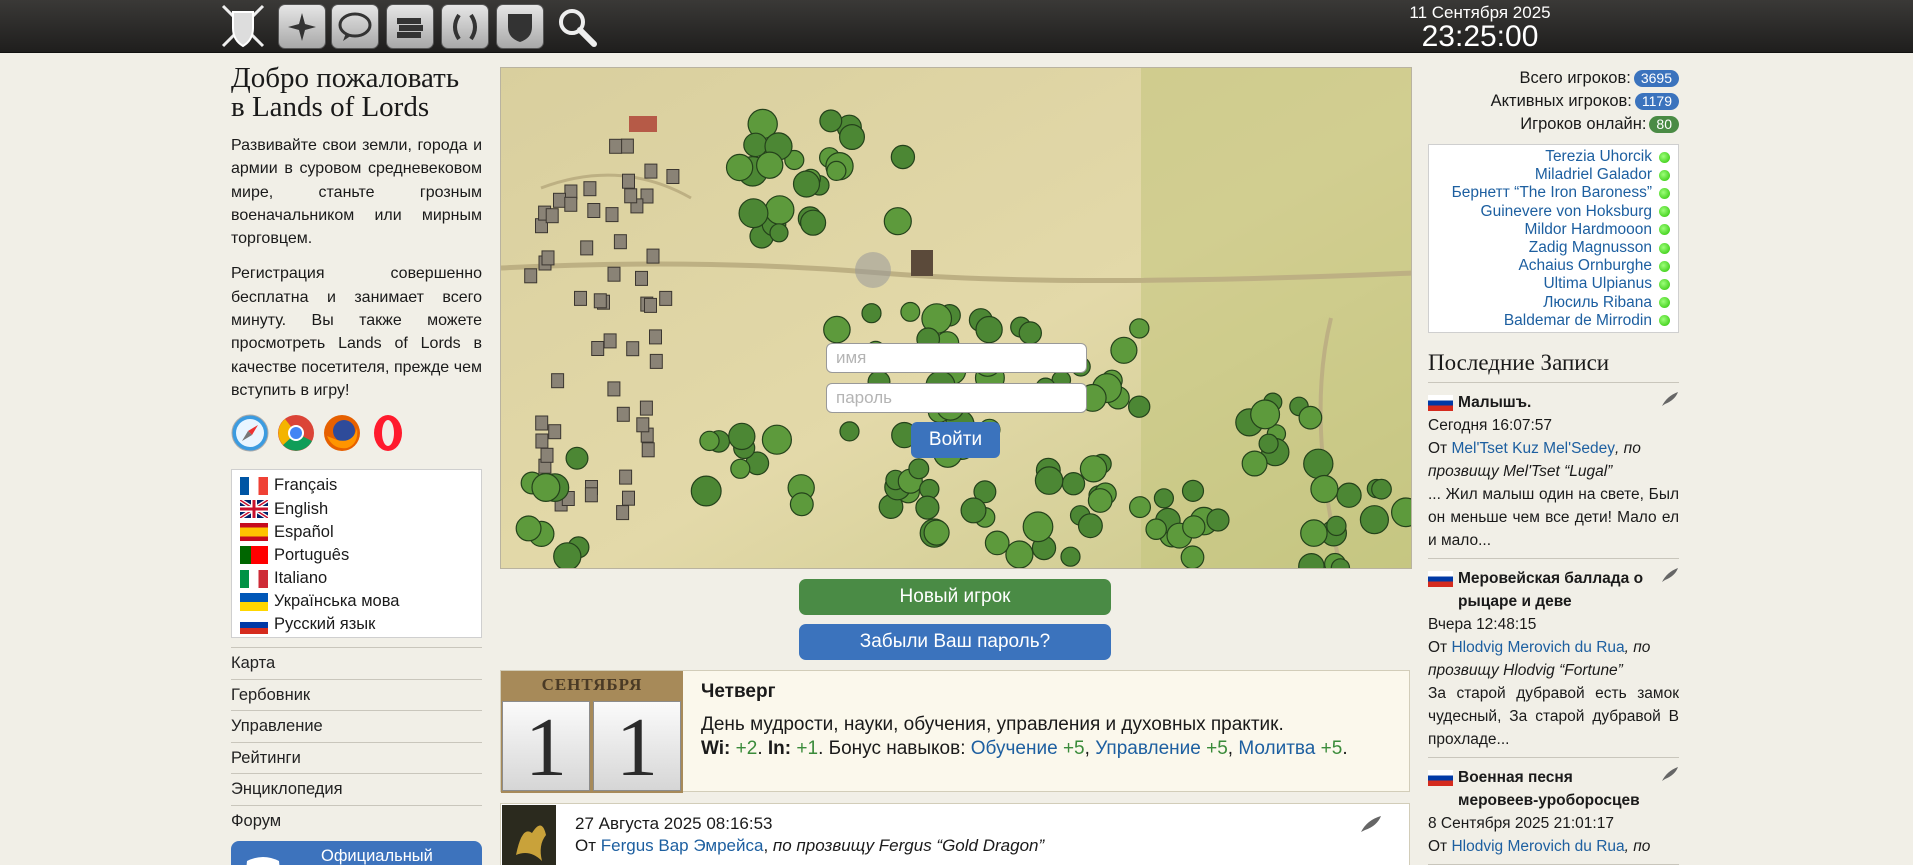 The height and width of the screenshot is (865, 1913). Describe the element at coordinates (254, 509) in the screenshot. I see `flag-gb-icon` at that location.